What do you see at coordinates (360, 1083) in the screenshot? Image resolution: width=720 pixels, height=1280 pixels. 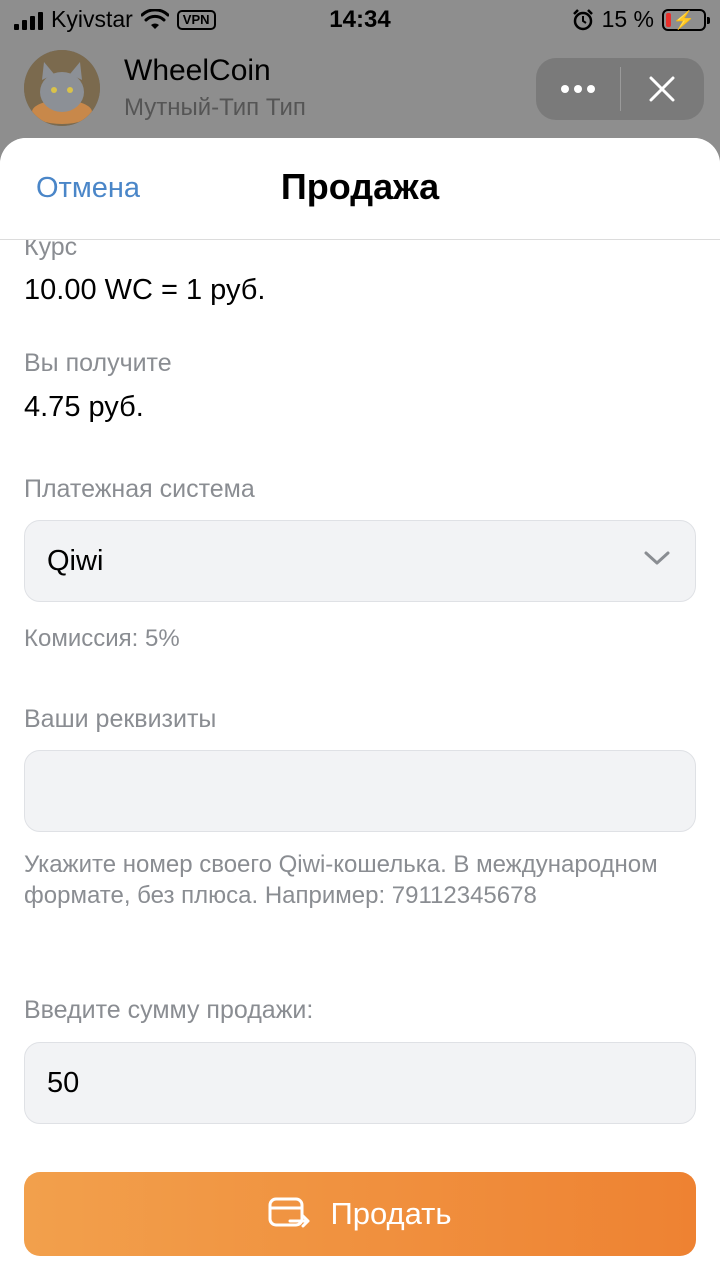 I see `amount-input: 50` at bounding box center [360, 1083].